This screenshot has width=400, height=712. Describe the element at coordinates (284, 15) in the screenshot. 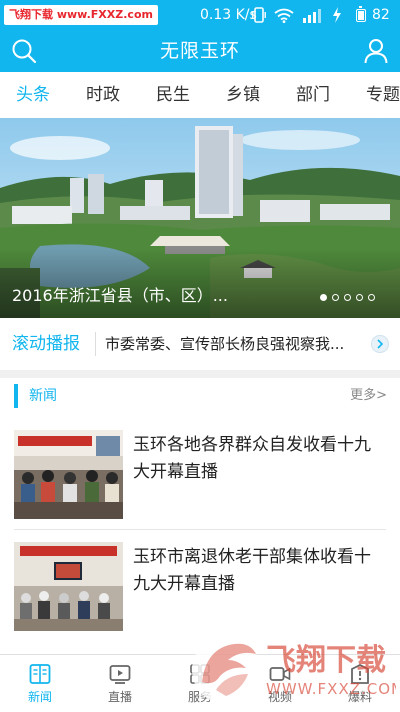

I see `wifi-icon` at that location.